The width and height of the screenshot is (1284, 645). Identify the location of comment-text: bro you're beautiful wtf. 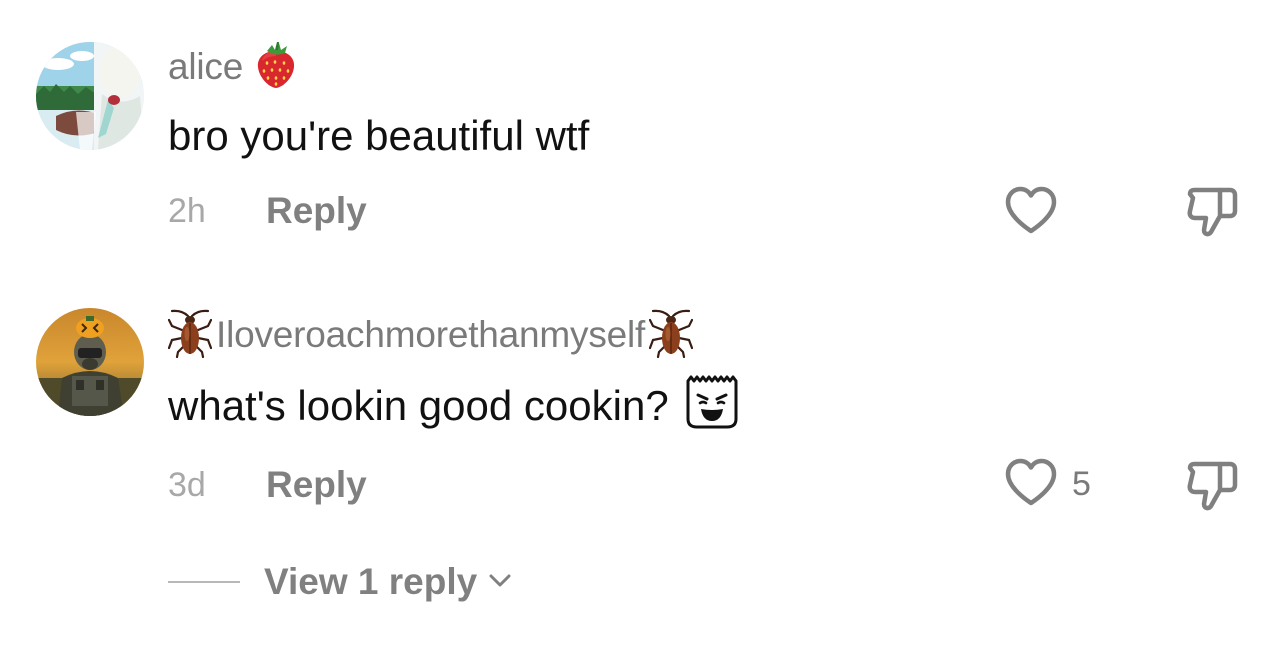
(378, 136).